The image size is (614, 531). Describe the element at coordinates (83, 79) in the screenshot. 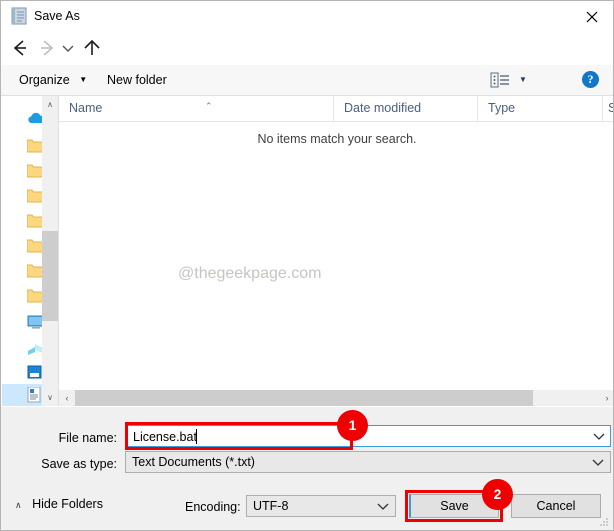

I see `chevron-down-icon: ▼` at that location.